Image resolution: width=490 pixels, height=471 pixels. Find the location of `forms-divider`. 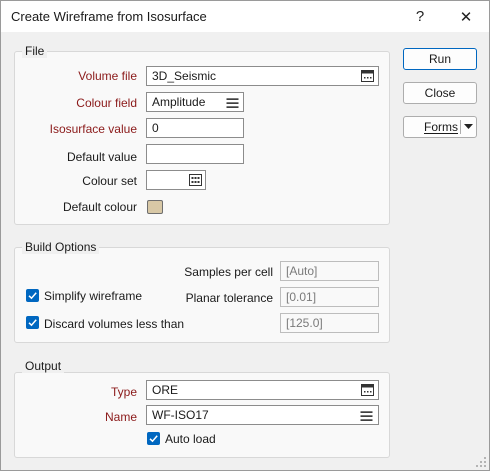

forms-divider is located at coordinates (460, 127).